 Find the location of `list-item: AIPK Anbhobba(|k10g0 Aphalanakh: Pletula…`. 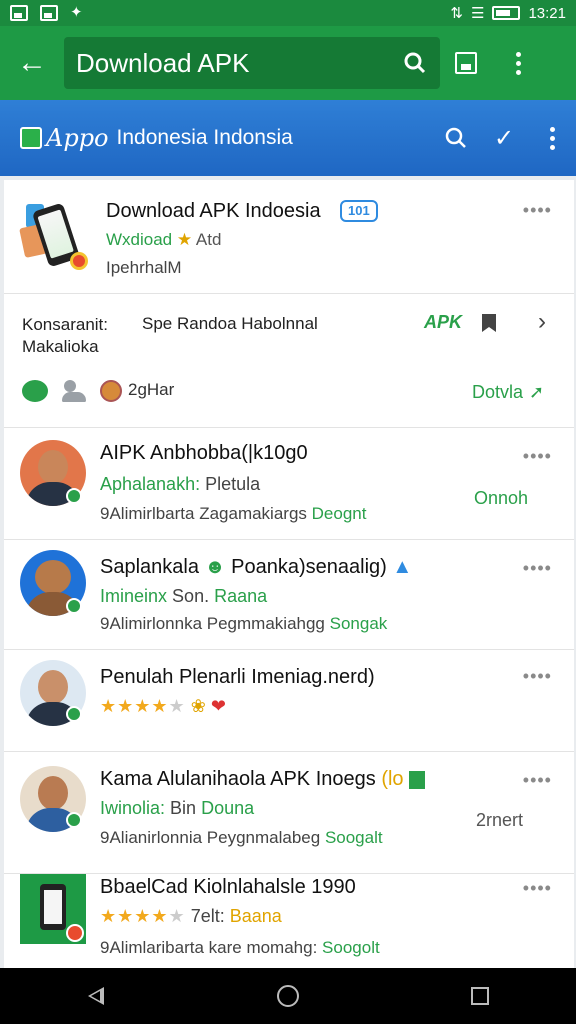

list-item: AIPK Anbhobba(|k10g0 Aphalanakh: Pletula… is located at coordinates (289, 484).